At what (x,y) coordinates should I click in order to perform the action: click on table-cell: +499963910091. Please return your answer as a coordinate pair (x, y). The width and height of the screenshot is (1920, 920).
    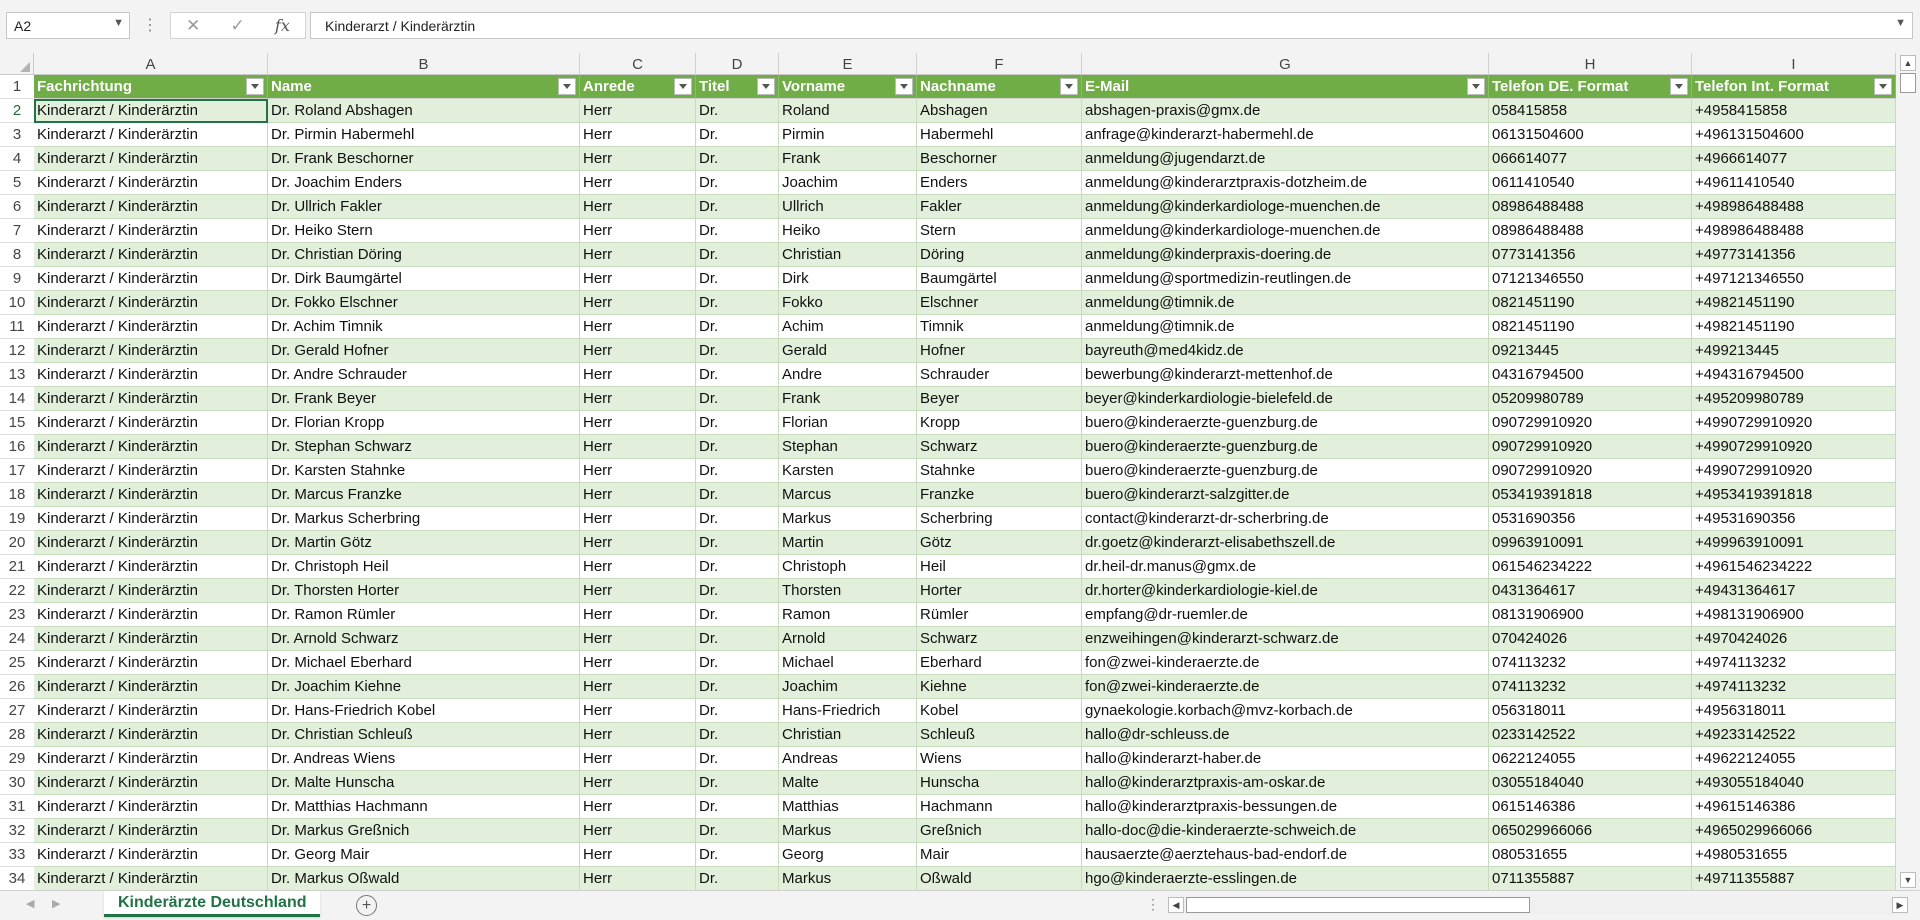
    Looking at the image, I should click on (1794, 543).